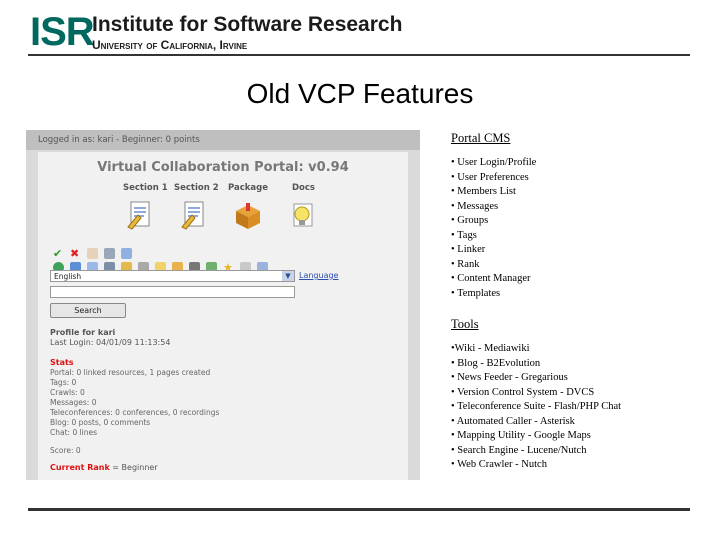 The width and height of the screenshot is (720, 540). Describe the element at coordinates (170, 45) in the screenshot. I see `university-name: University of California, Irvine` at that location.